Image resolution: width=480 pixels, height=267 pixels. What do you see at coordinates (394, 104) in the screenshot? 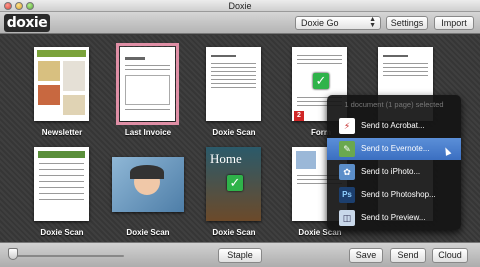
I see `menu-header: 1 document (1 page) selected` at bounding box center [394, 104].